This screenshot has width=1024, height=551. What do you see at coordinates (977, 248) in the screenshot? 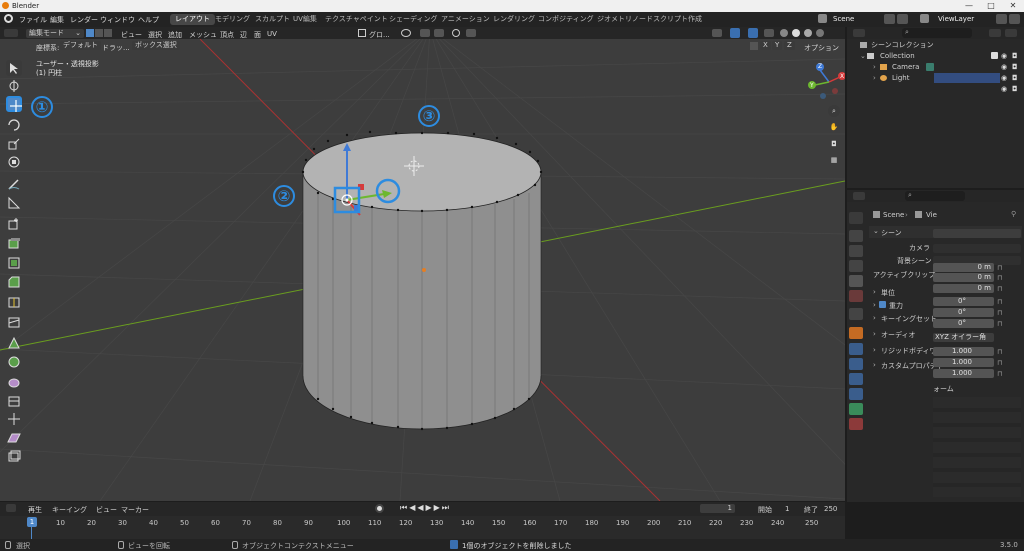
I see `camera-field` at bounding box center [977, 248].